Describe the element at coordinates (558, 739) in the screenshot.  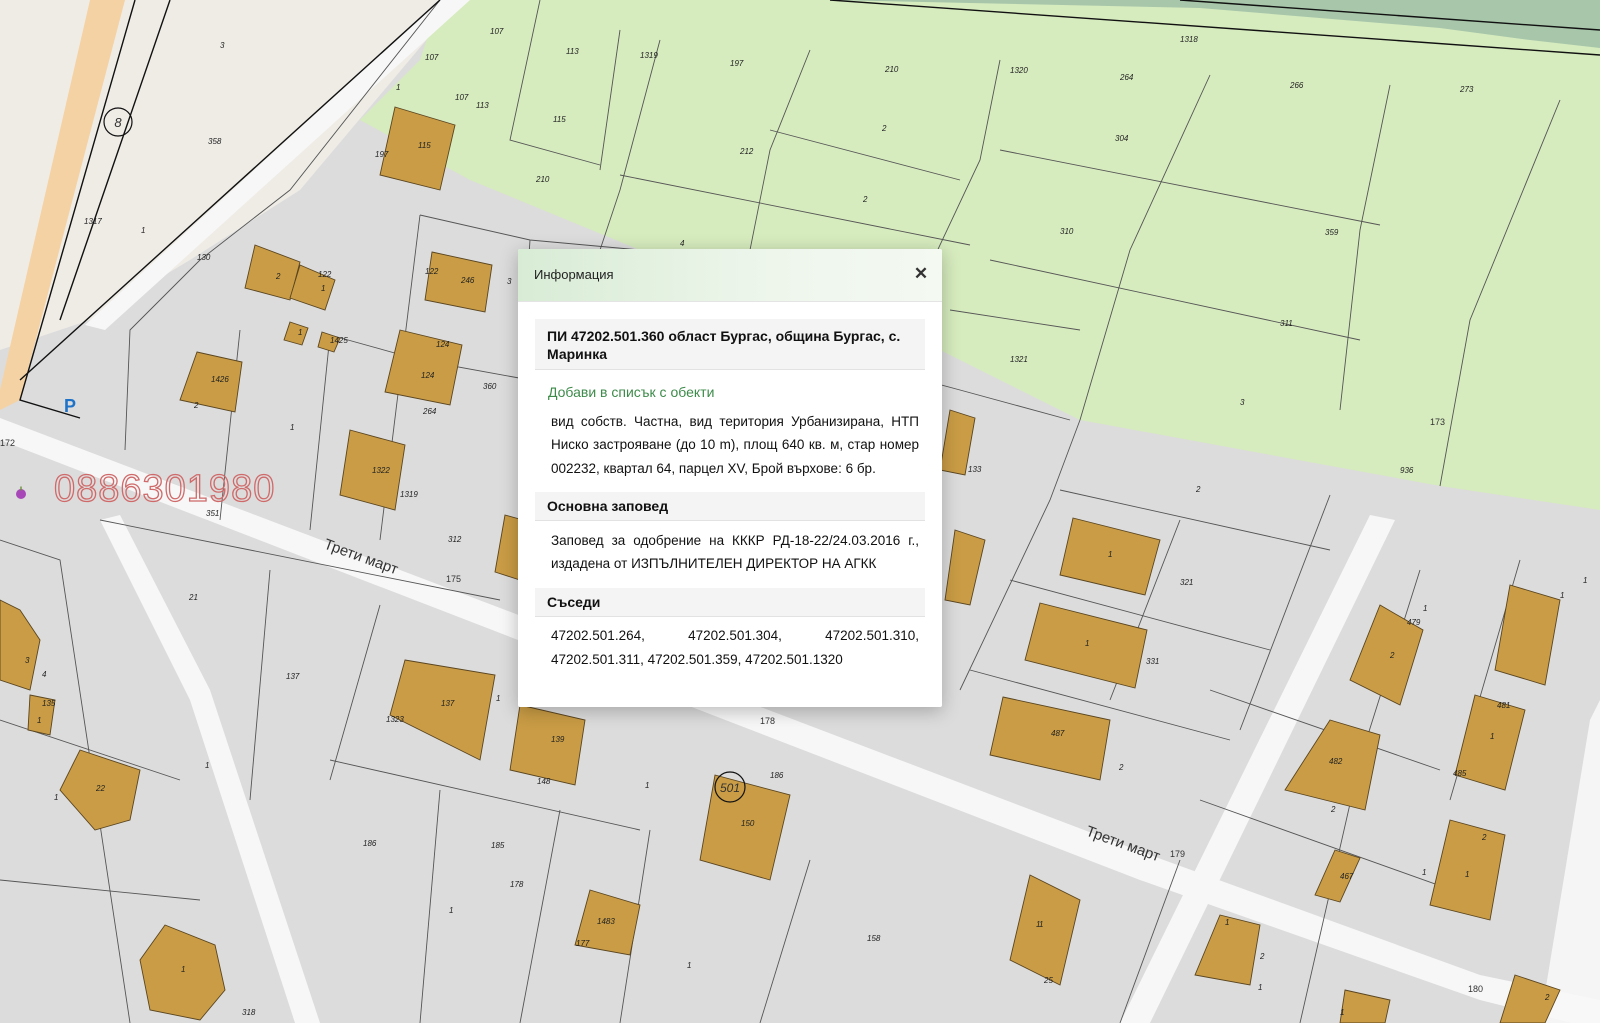
I see `plot-number: 139` at that location.